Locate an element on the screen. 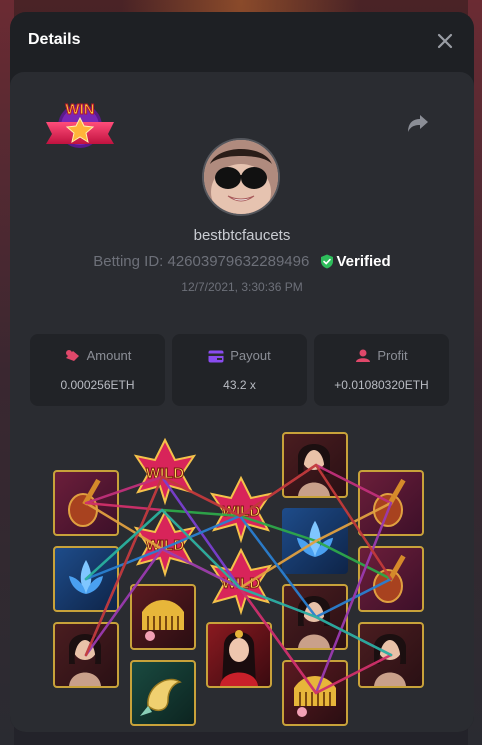 The width and height of the screenshot is (482, 745). betting-id-value: 42603979632289496 is located at coordinates (238, 261).